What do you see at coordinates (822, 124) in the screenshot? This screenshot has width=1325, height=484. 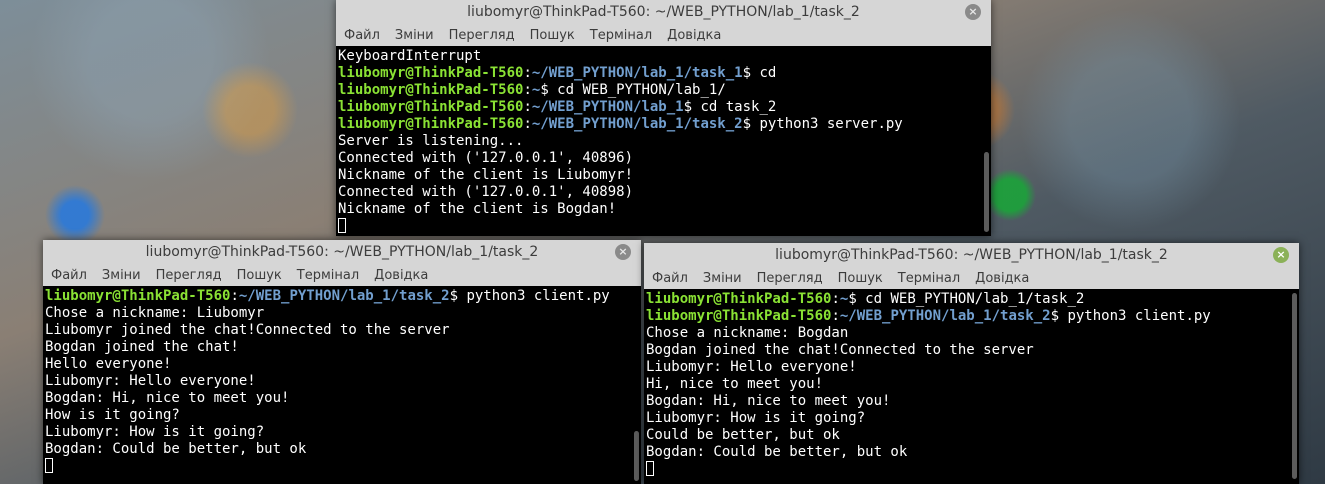 I see `command-text: $ python3 server.py` at bounding box center [822, 124].